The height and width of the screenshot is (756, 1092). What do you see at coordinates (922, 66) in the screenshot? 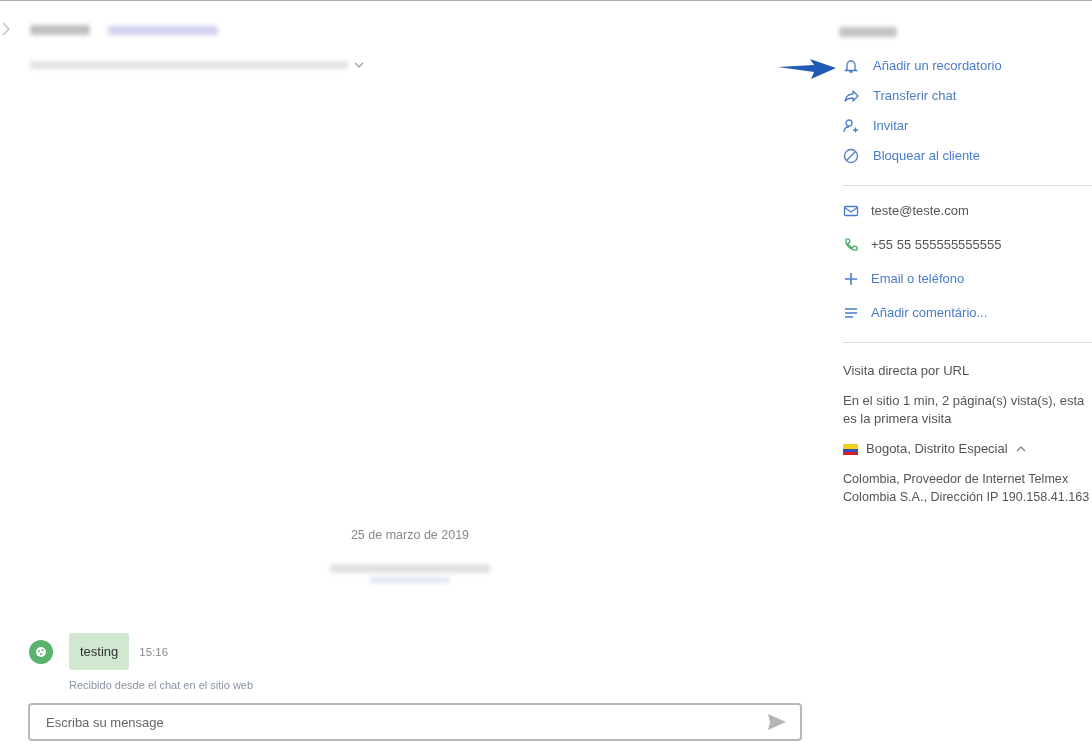
I see `action-link: Añadir un recordatorio` at bounding box center [922, 66].